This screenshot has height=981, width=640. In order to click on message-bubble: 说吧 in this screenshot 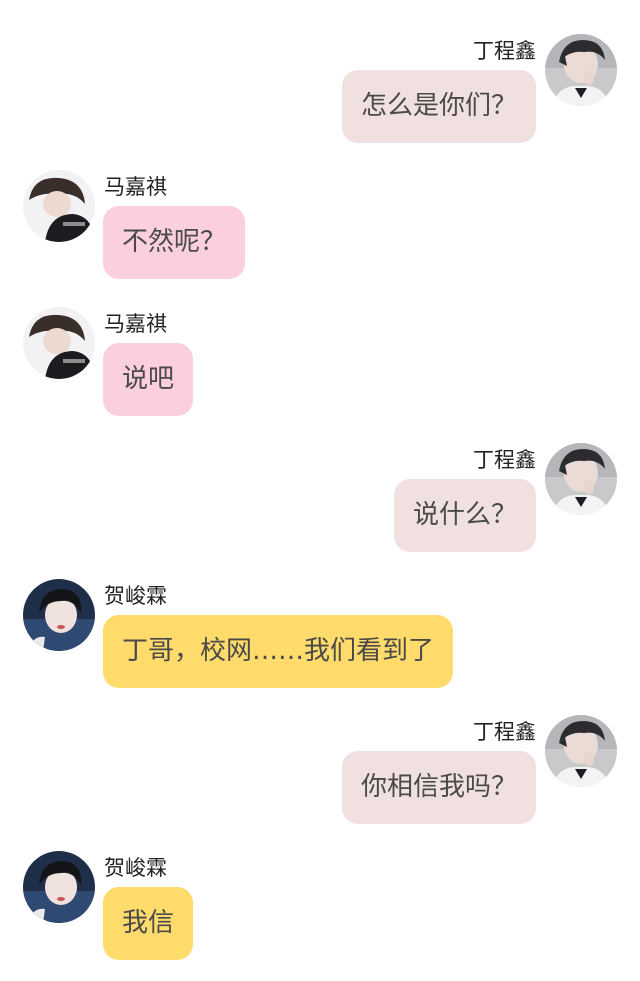, I will do `click(148, 379)`.